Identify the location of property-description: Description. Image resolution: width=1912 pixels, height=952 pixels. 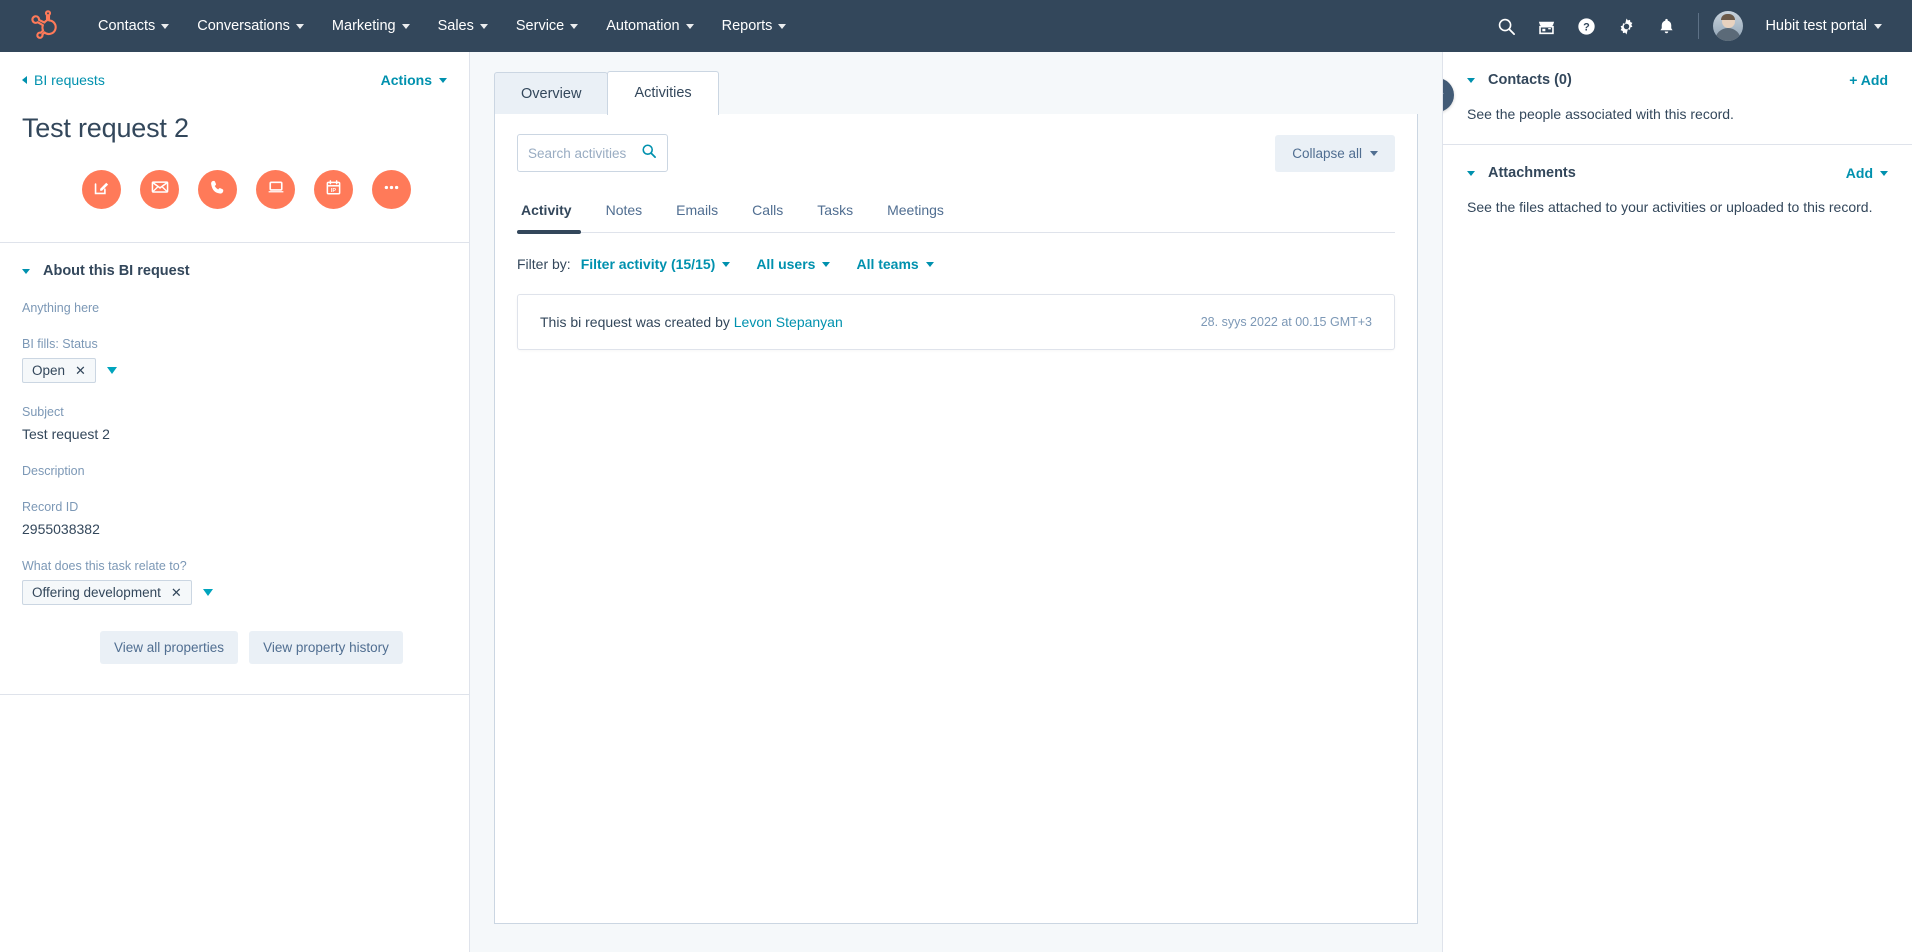
(234, 471).